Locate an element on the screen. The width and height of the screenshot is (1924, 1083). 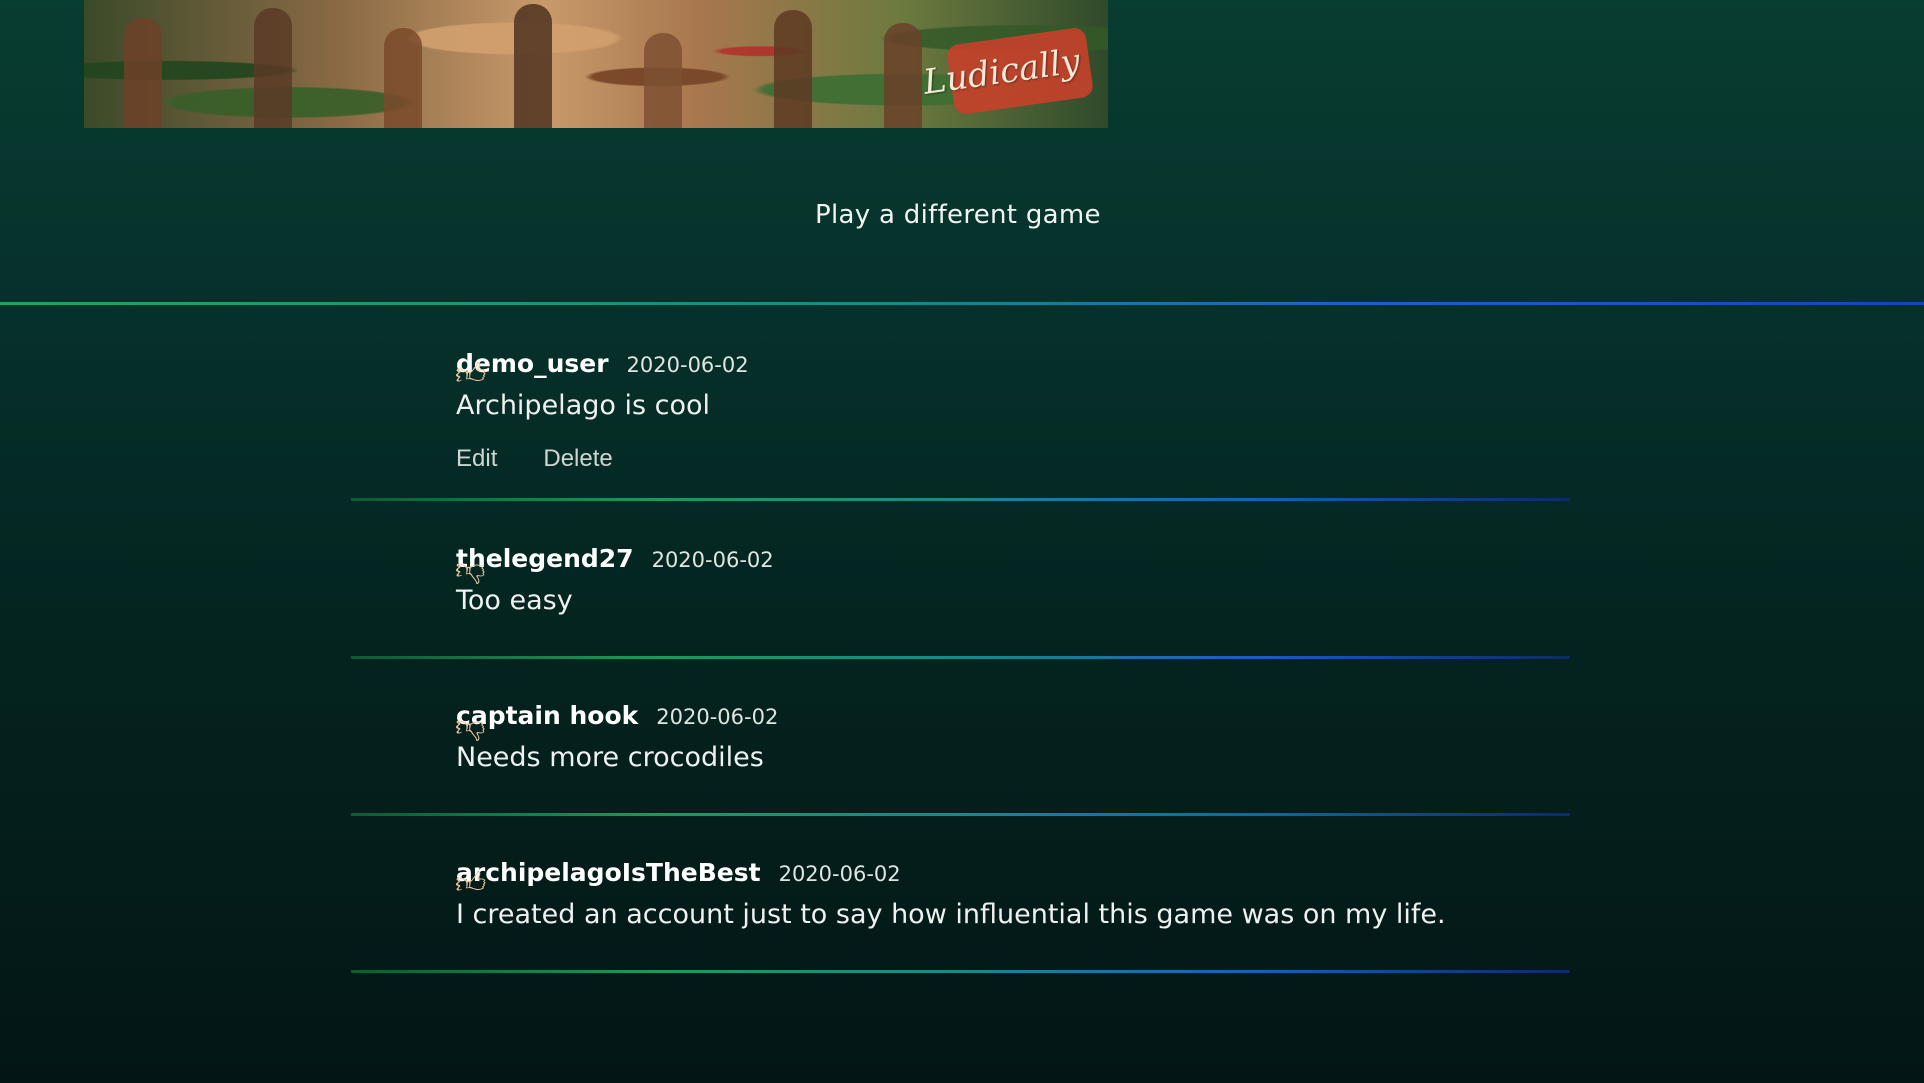
comment-item: 👎︎ thelegend27 2020-06-02 Too easy is located at coordinates (960, 558).